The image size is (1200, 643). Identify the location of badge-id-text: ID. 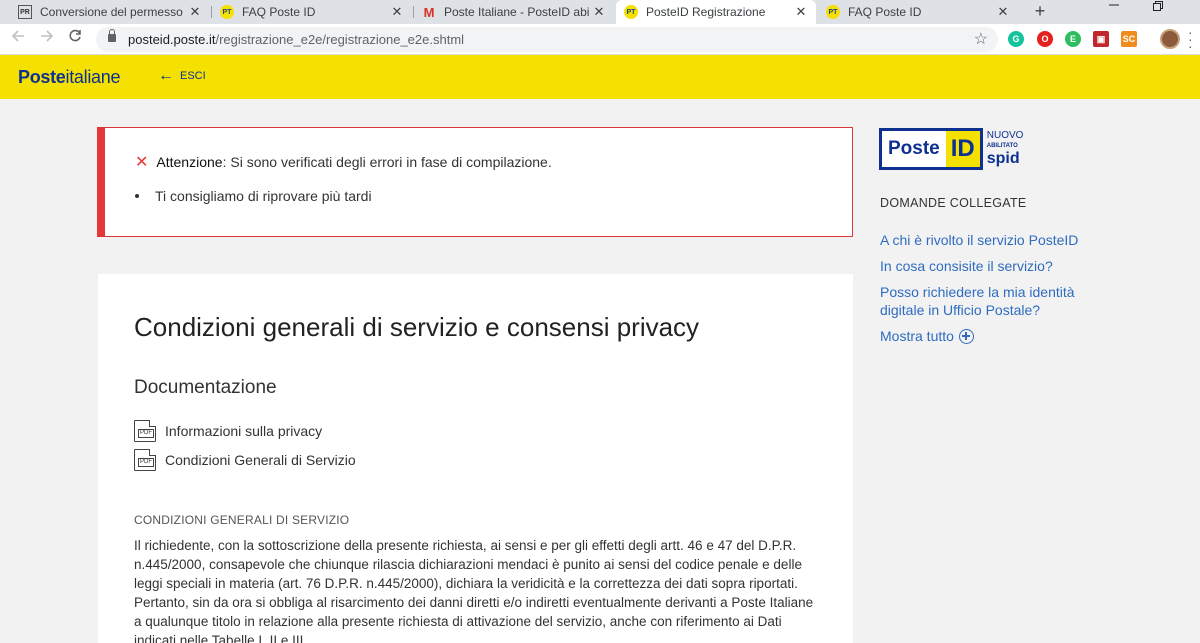
(962, 149).